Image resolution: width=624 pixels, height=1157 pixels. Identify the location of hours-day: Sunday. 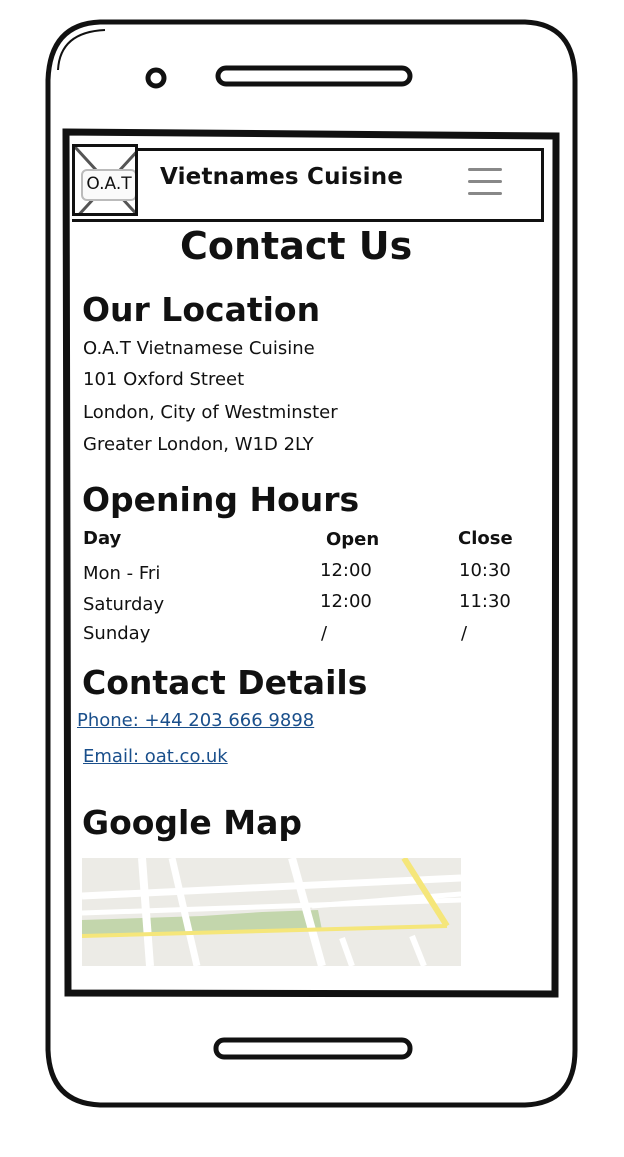
(117, 633).